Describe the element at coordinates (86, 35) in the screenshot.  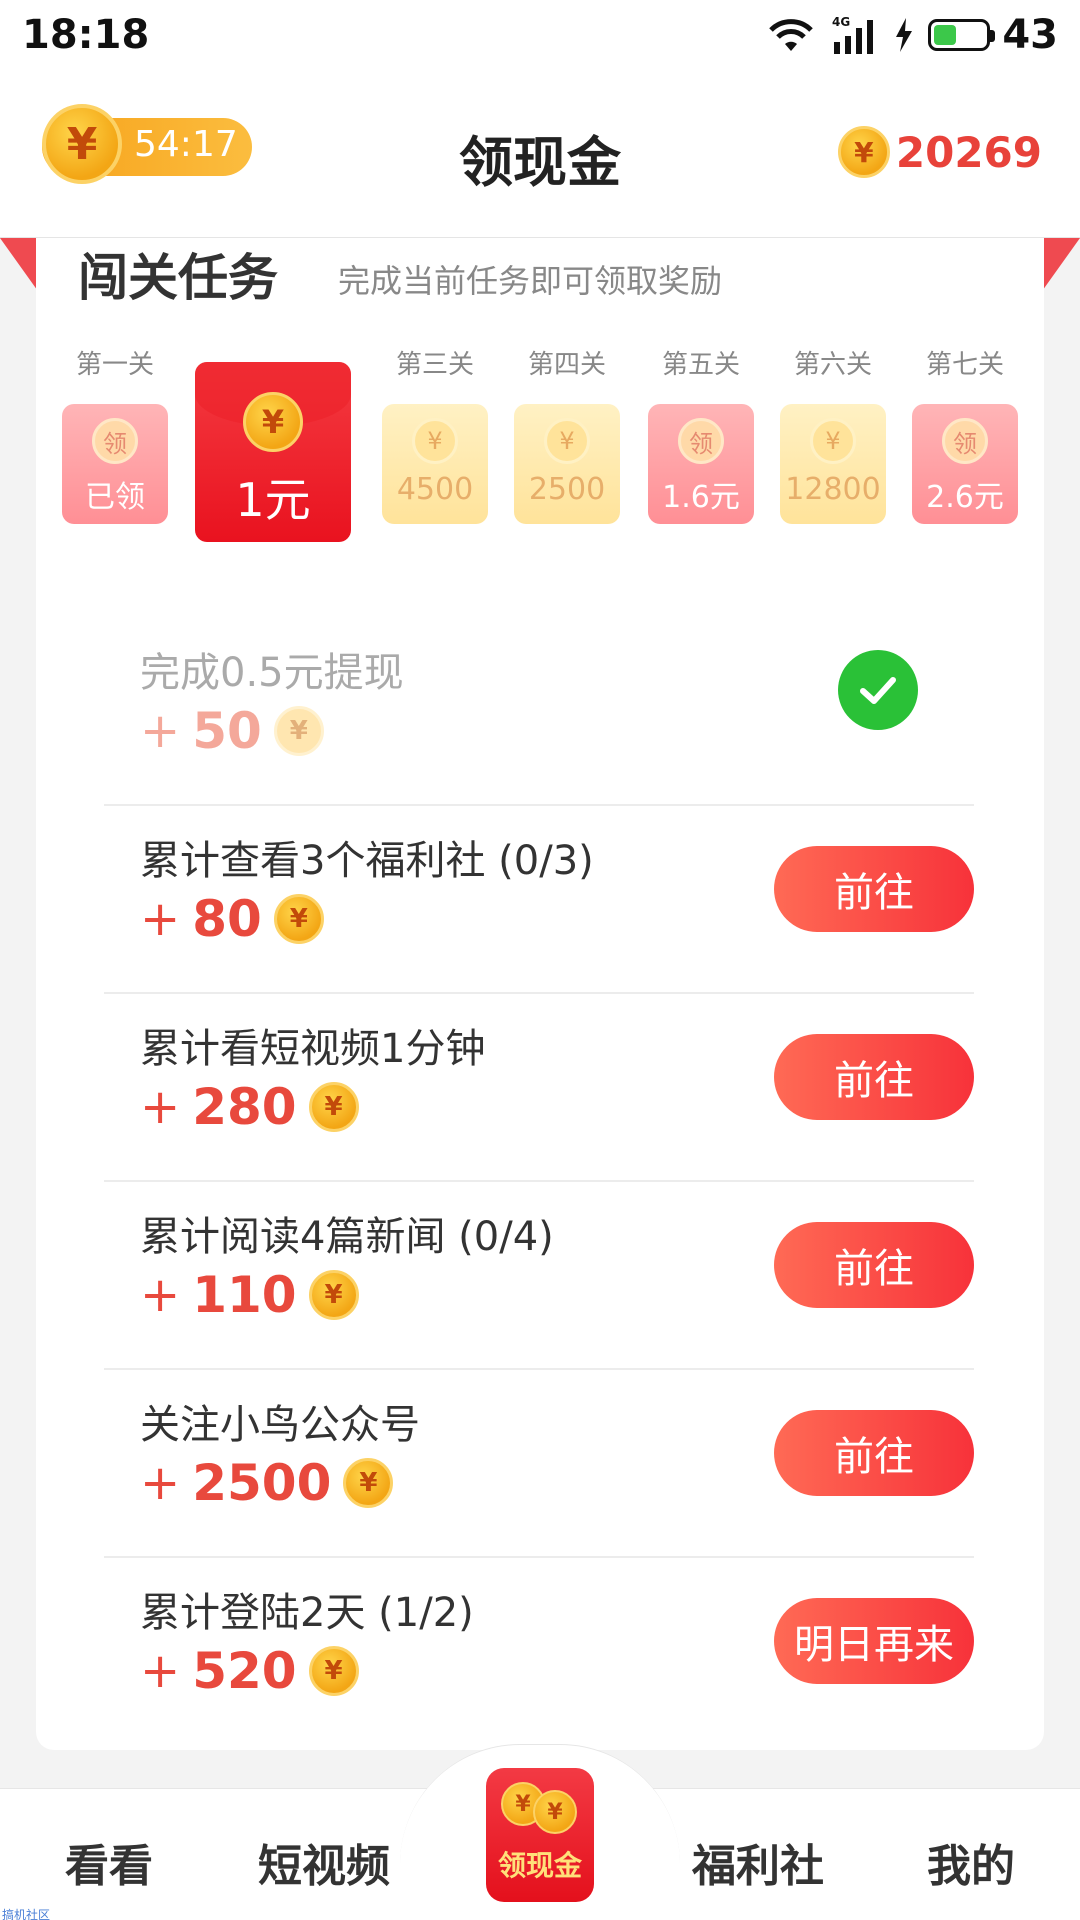
I see `status-time: 18:18` at that location.